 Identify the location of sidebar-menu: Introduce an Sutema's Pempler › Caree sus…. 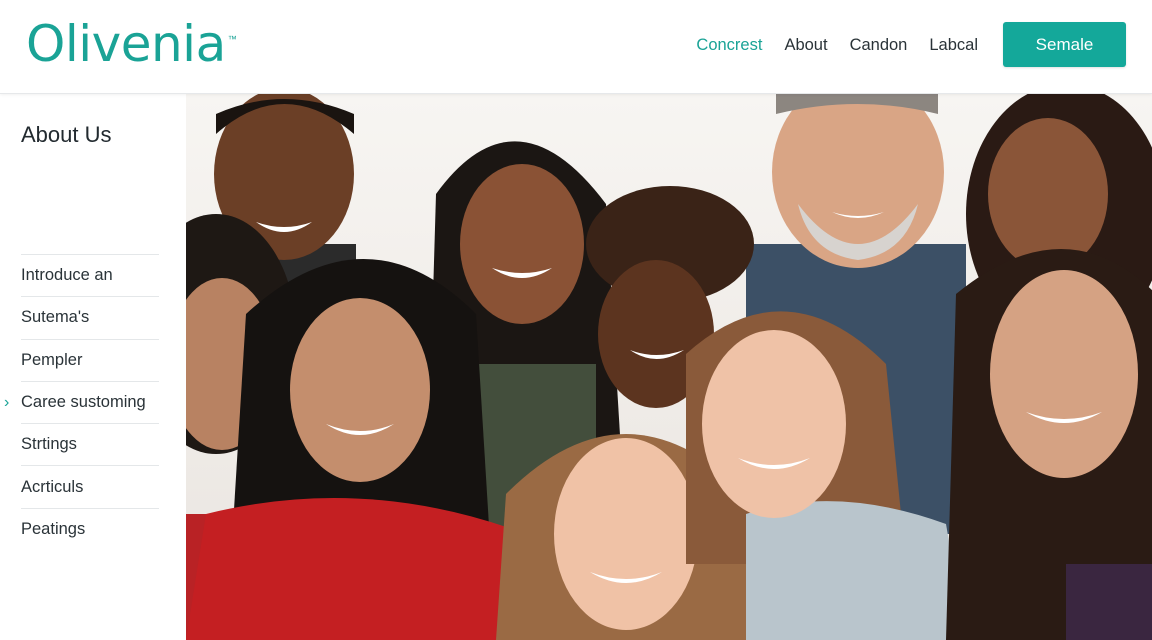
(81, 402).